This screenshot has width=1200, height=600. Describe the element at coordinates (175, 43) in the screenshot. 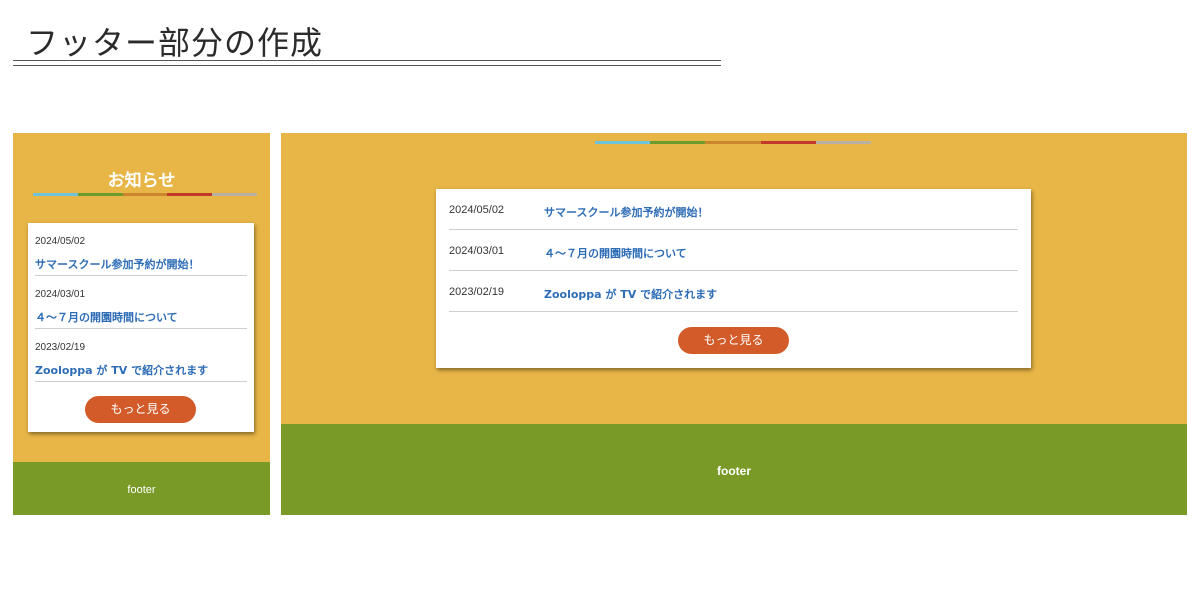

I see `page-title: フッター部分の作成` at that location.